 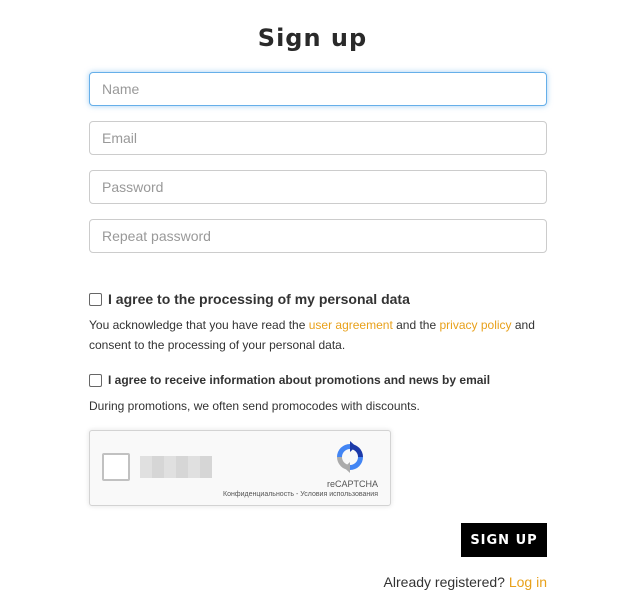 I want to click on user-agreement-link: user agreement, so click(x=351, y=325).